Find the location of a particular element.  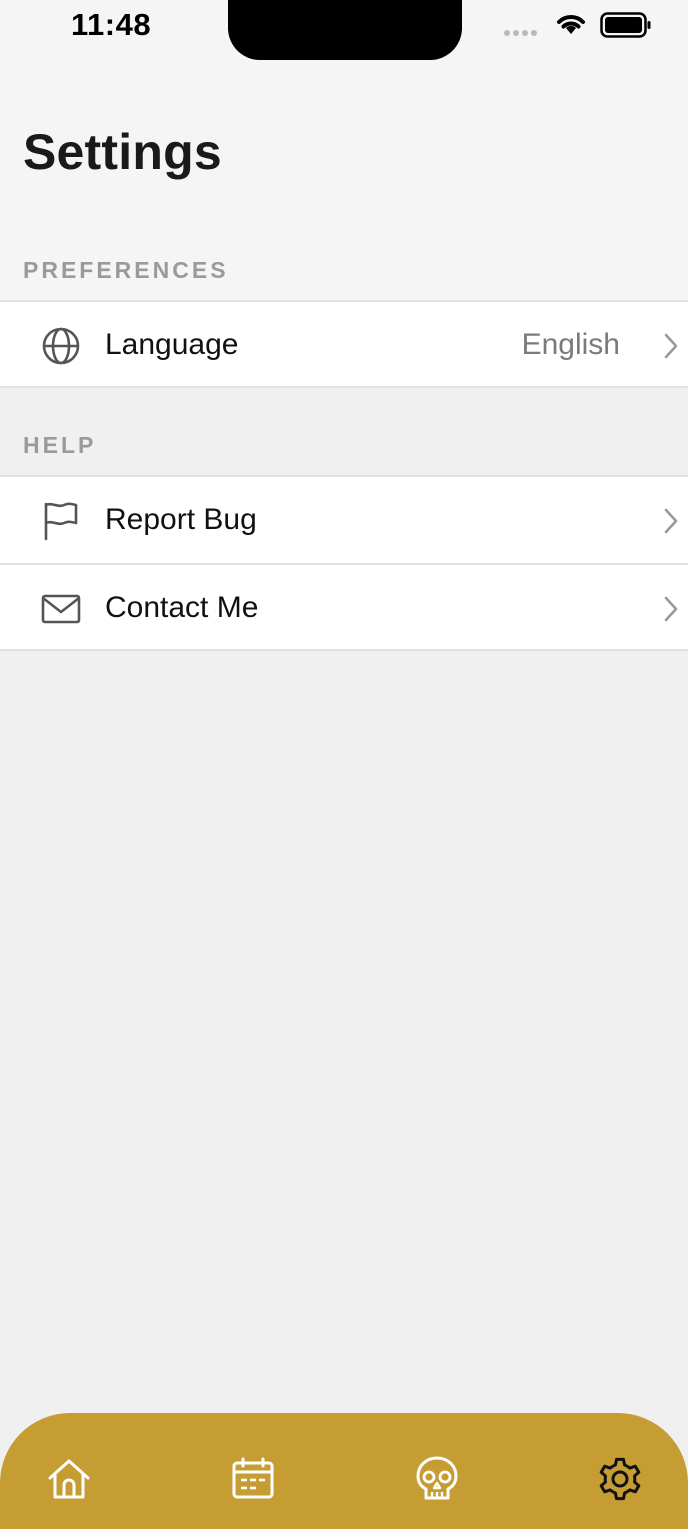

status-bar: 11:48 is located at coordinates (344, 30).